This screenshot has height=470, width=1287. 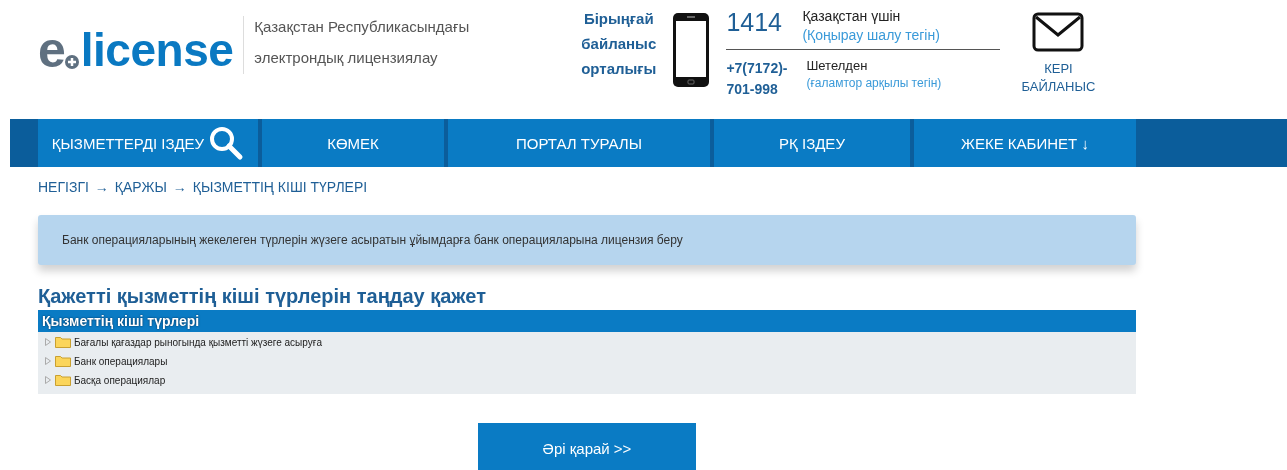 I want to click on phone-region: Қазақстан үшін, so click(x=852, y=16).